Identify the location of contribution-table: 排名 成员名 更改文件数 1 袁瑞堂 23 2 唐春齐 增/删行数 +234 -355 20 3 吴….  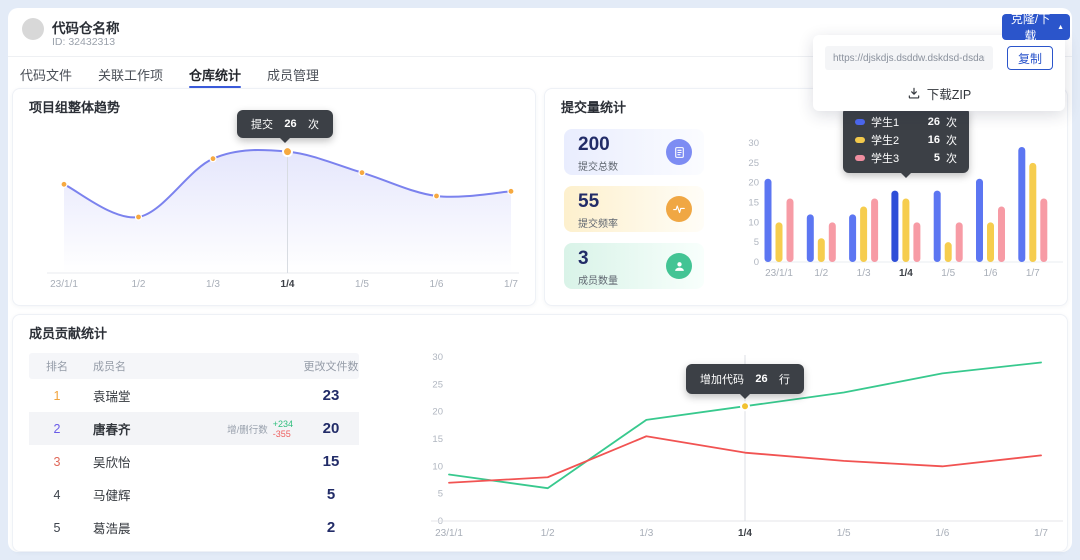
(194, 448).